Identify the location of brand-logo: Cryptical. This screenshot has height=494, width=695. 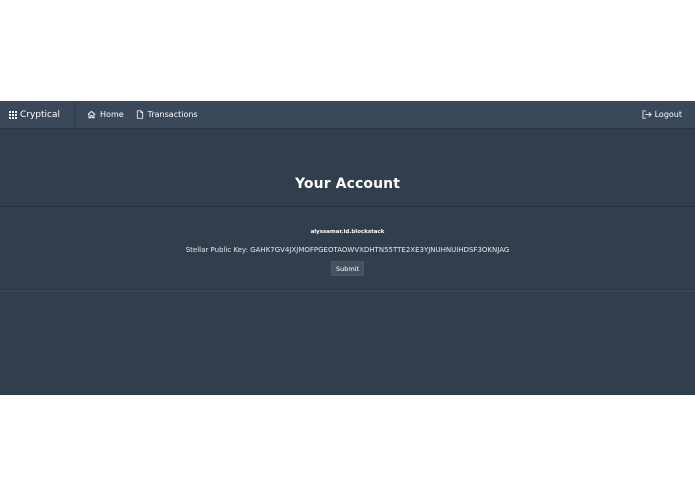
(38, 114).